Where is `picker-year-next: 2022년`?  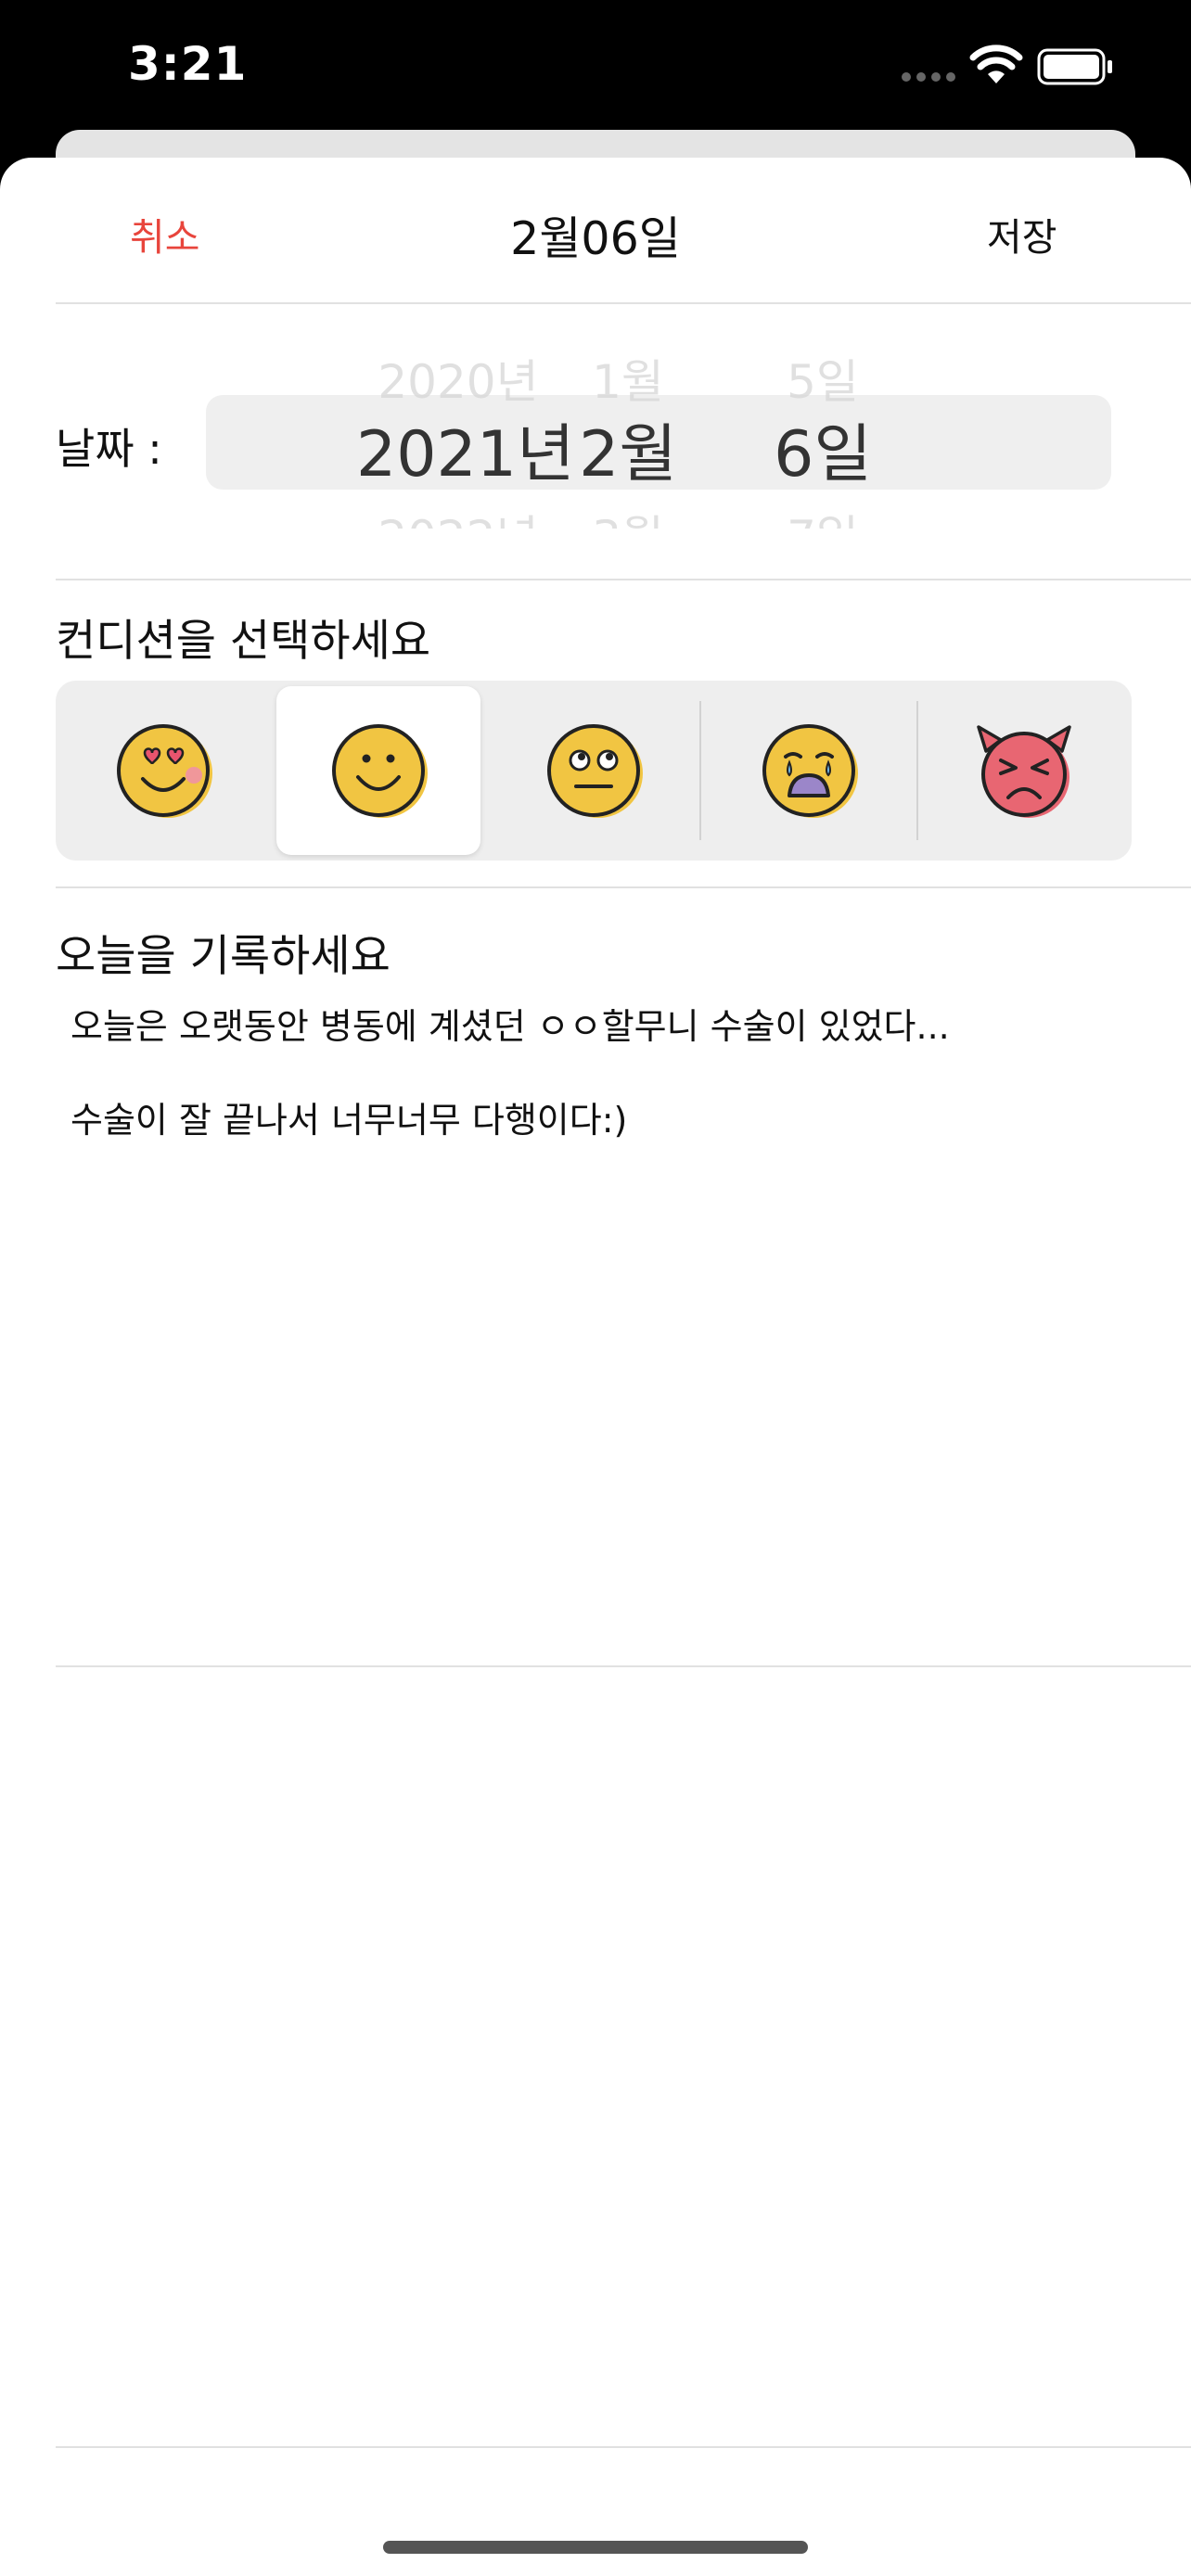 picker-year-next: 2022년 is located at coordinates (458, 515).